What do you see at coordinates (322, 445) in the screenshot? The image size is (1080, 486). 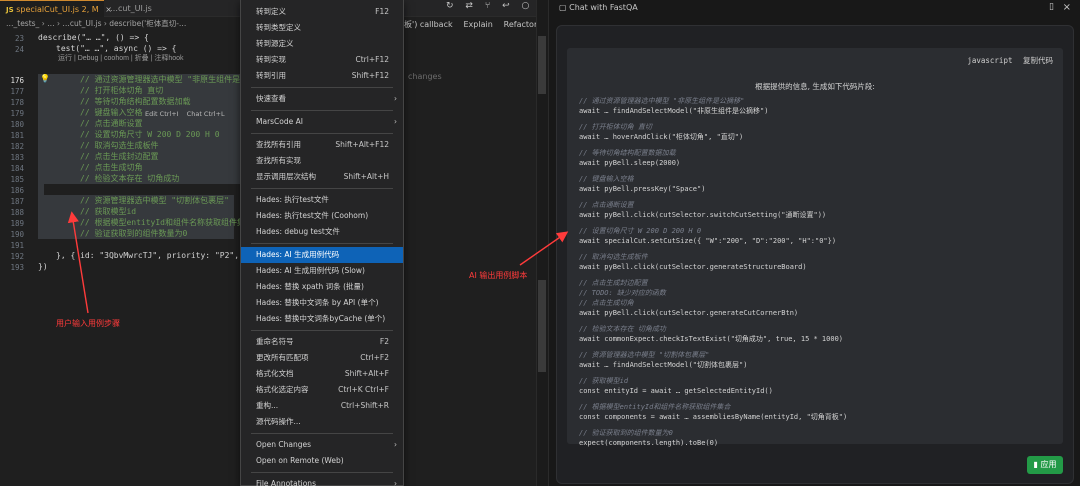 I see `context-menu-item: Open Changes ›` at bounding box center [322, 445].